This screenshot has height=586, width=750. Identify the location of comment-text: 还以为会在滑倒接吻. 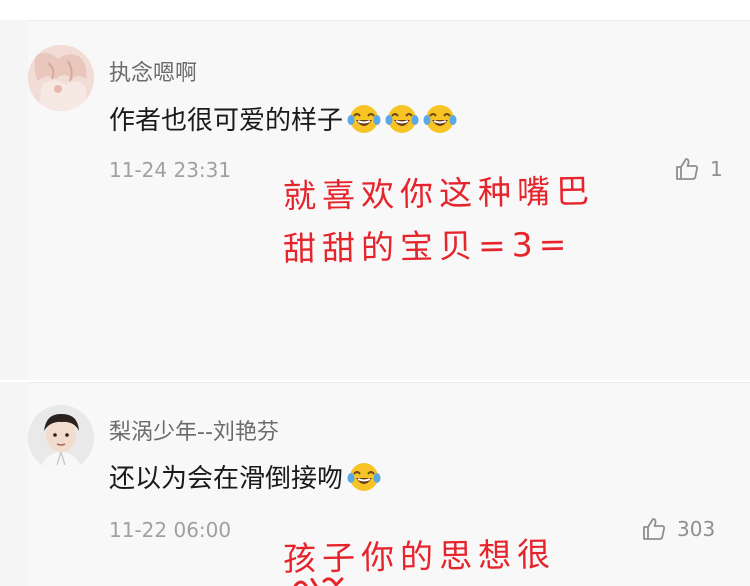
(245, 476).